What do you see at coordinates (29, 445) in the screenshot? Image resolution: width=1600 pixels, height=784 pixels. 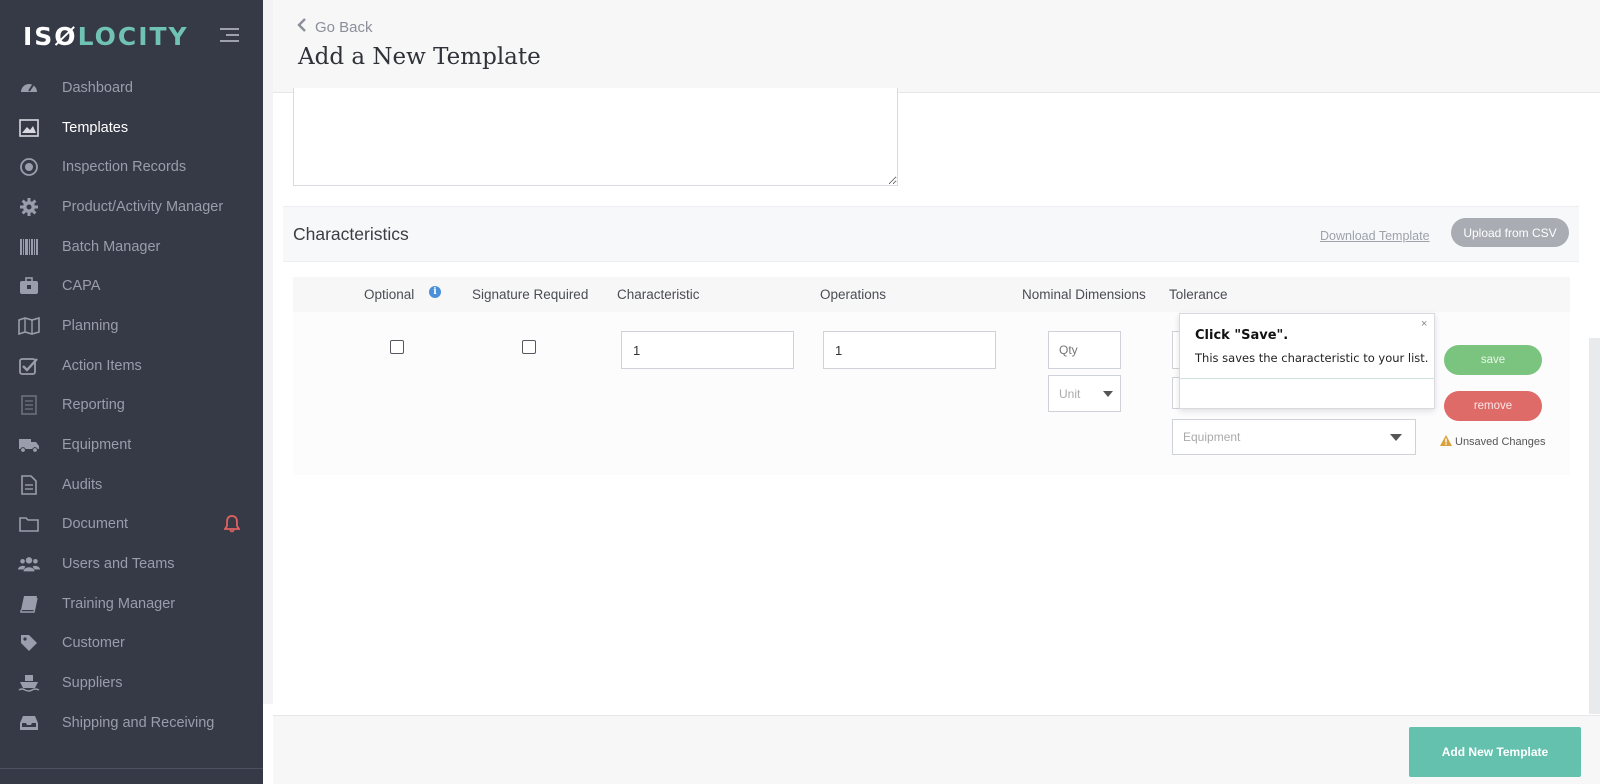 I see `truck-icon` at bounding box center [29, 445].